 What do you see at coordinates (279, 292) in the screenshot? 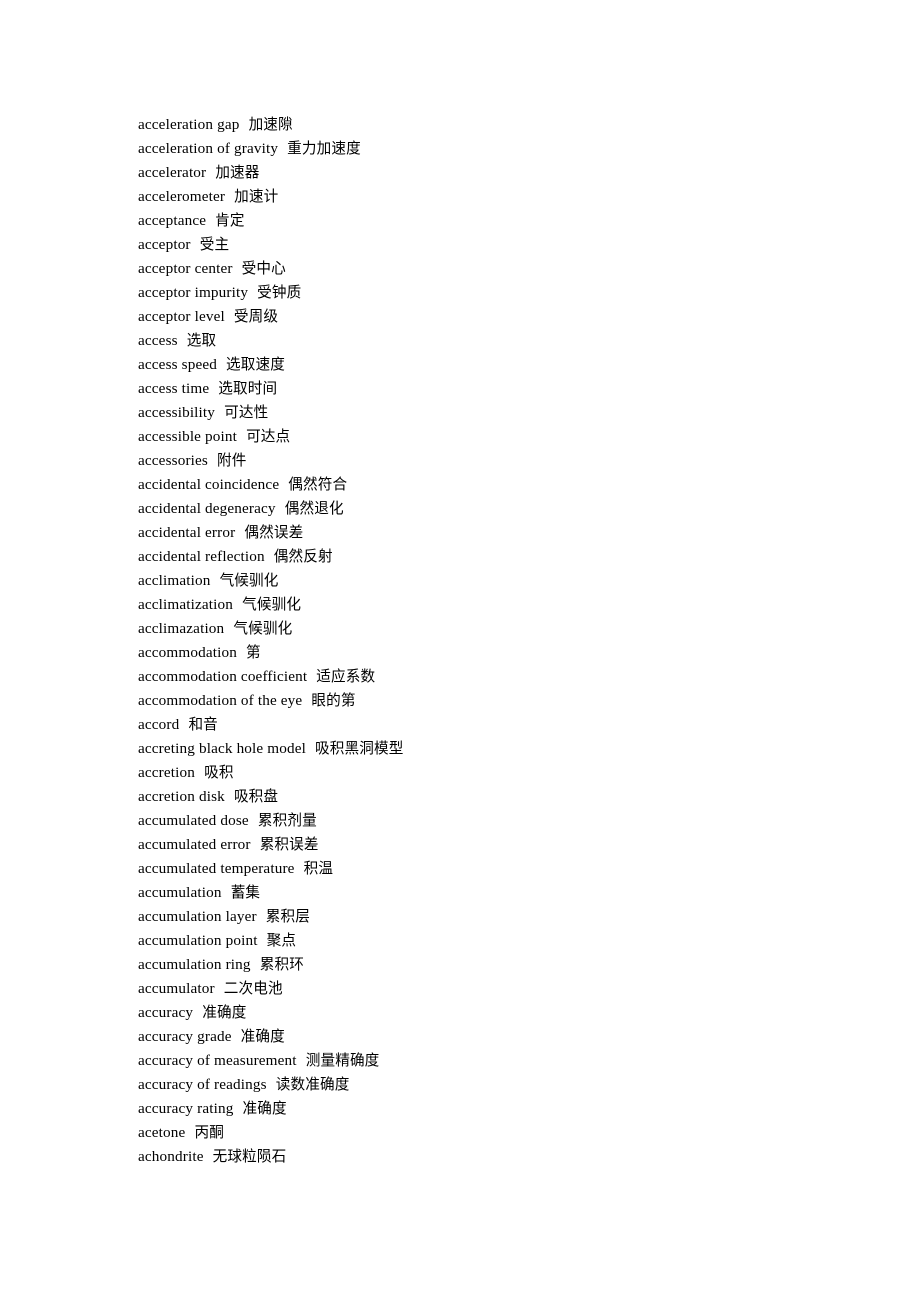
I see `glossary-gloss: 受钟质` at bounding box center [279, 292].